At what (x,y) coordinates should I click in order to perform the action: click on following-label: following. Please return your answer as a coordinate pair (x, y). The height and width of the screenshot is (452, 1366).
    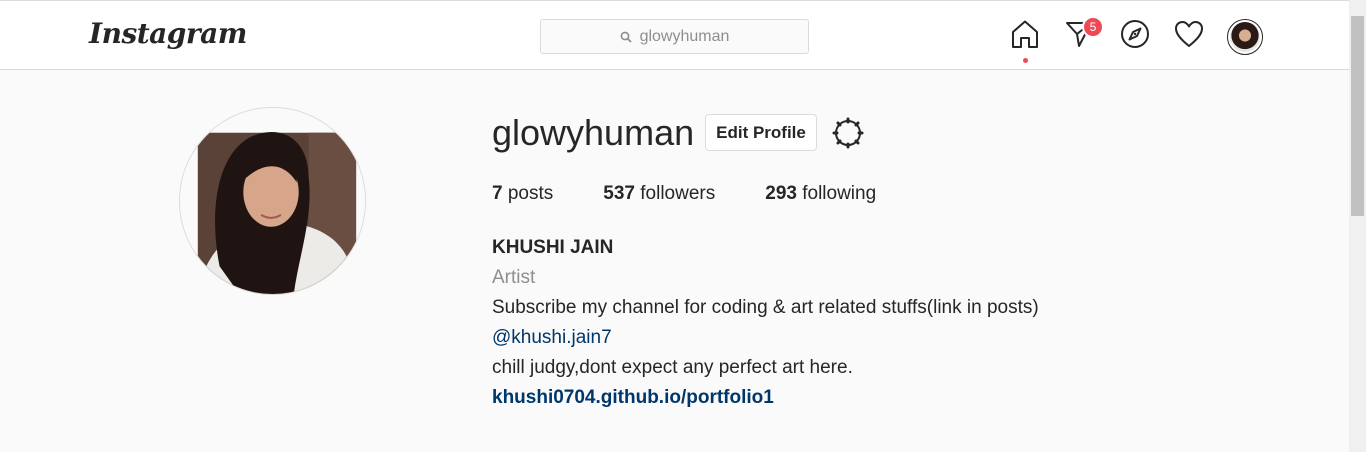
    Looking at the image, I should click on (839, 193).